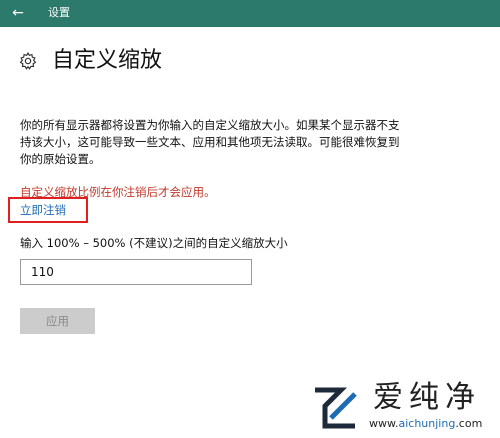 The image size is (500, 438). Describe the element at coordinates (107, 60) in the screenshot. I see `page-title: 自定义缩放` at that location.